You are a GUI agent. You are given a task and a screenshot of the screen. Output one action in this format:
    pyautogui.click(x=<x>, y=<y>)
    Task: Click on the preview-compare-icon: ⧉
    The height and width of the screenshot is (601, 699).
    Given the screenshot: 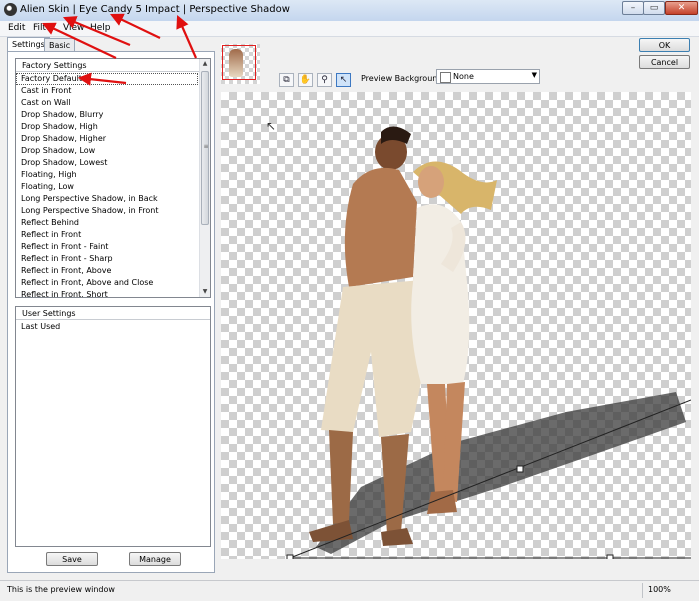 What is the action you would take?
    pyautogui.click(x=286, y=80)
    